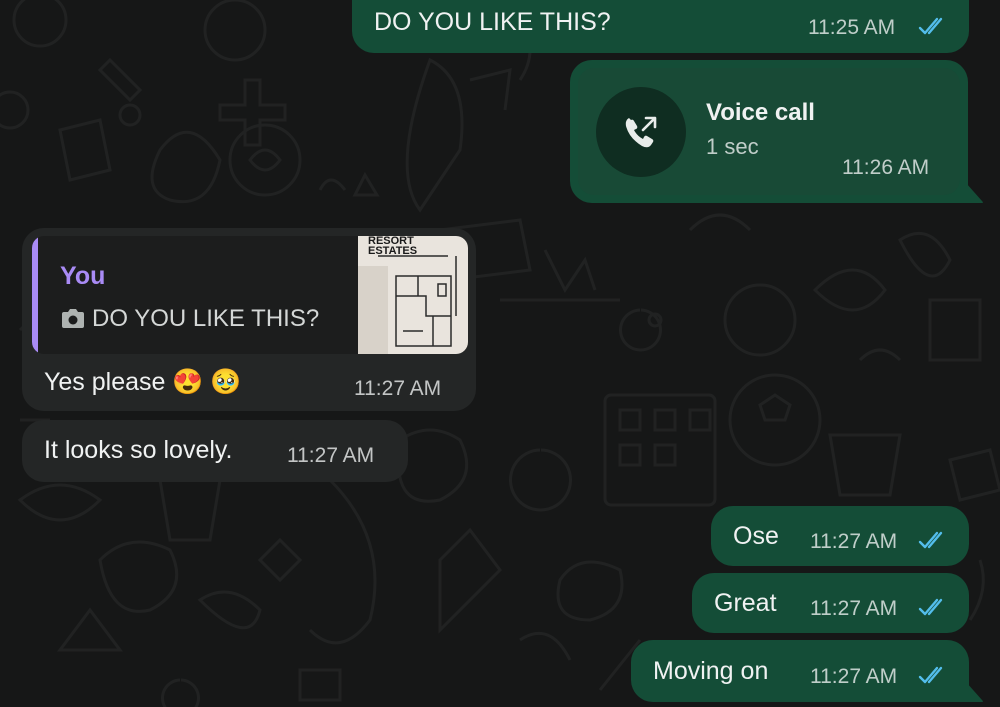  I want to click on quote-author: You, so click(83, 276).